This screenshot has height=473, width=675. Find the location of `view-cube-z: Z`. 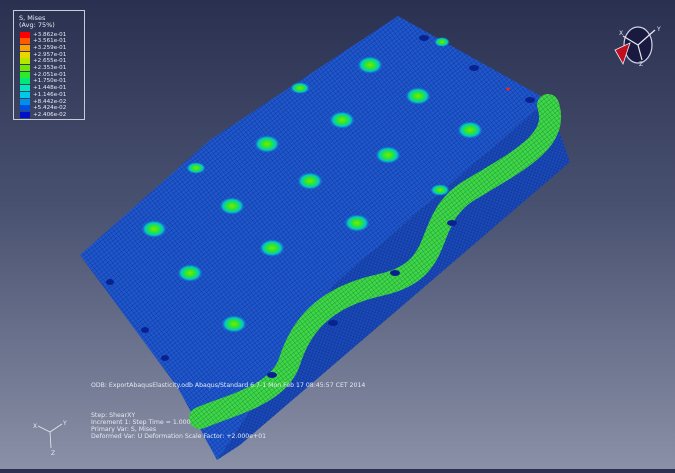

view-cube-z: Z is located at coordinates (641, 64).